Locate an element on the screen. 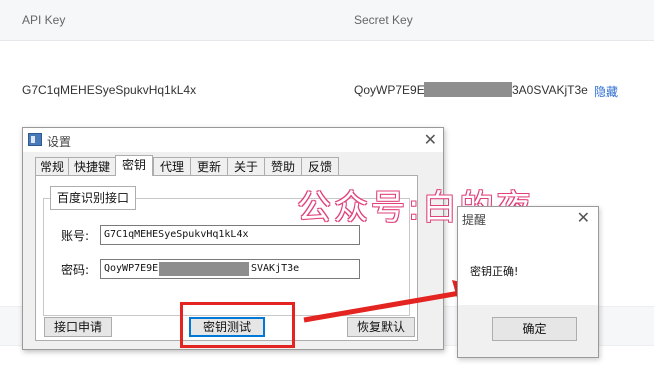  password-suffix: SVAKjT3e is located at coordinates (275, 268).